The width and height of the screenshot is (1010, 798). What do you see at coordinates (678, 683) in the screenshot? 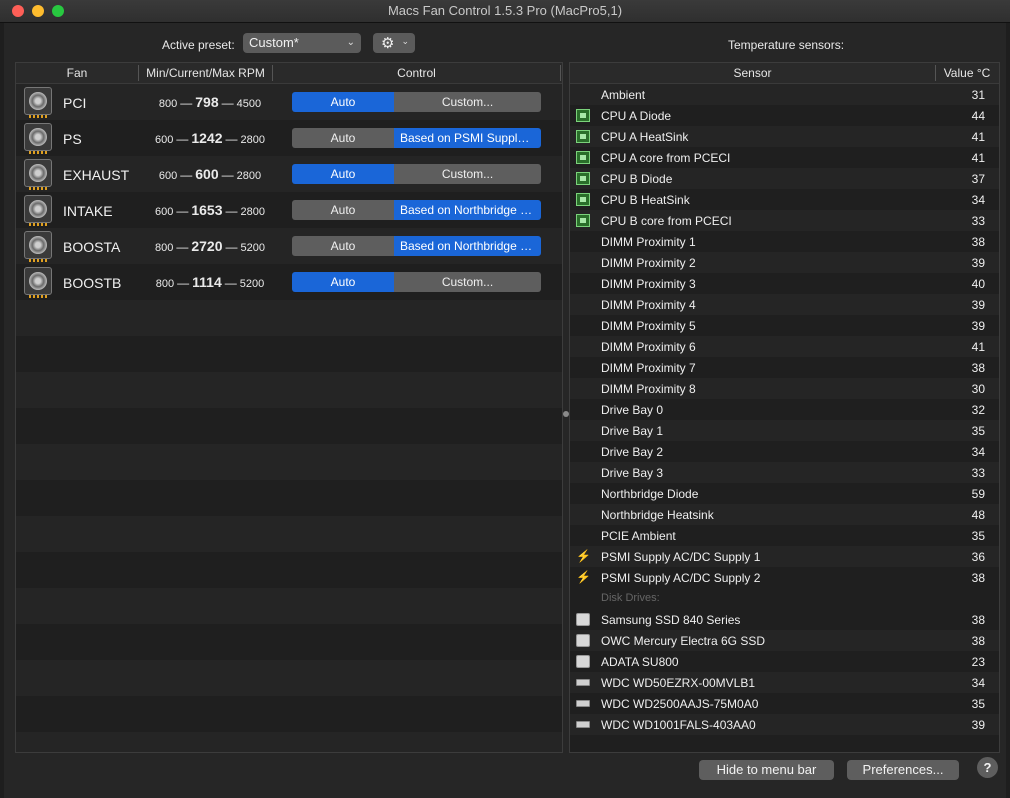
I see `sensor-name: WDC WD50EZRX-00MVLB1` at bounding box center [678, 683].